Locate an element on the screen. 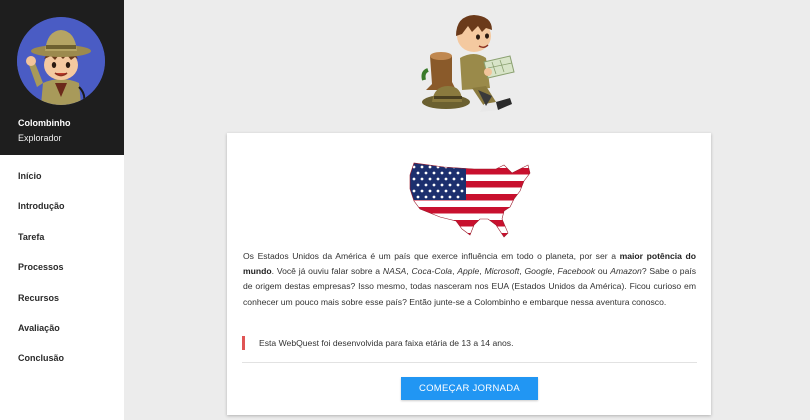 This screenshot has width=810, height=420. nav-item-conclusao: Conclusão is located at coordinates (62, 360).